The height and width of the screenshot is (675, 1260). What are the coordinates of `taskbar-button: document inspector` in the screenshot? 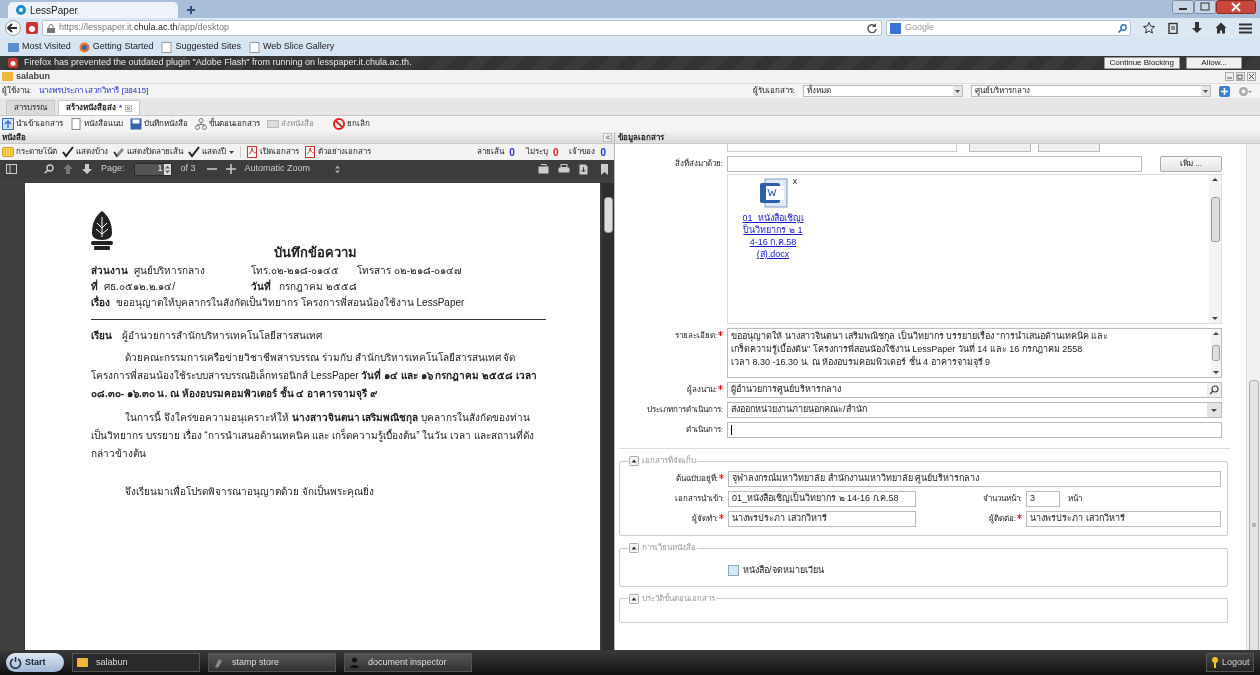 It's located at (408, 662).